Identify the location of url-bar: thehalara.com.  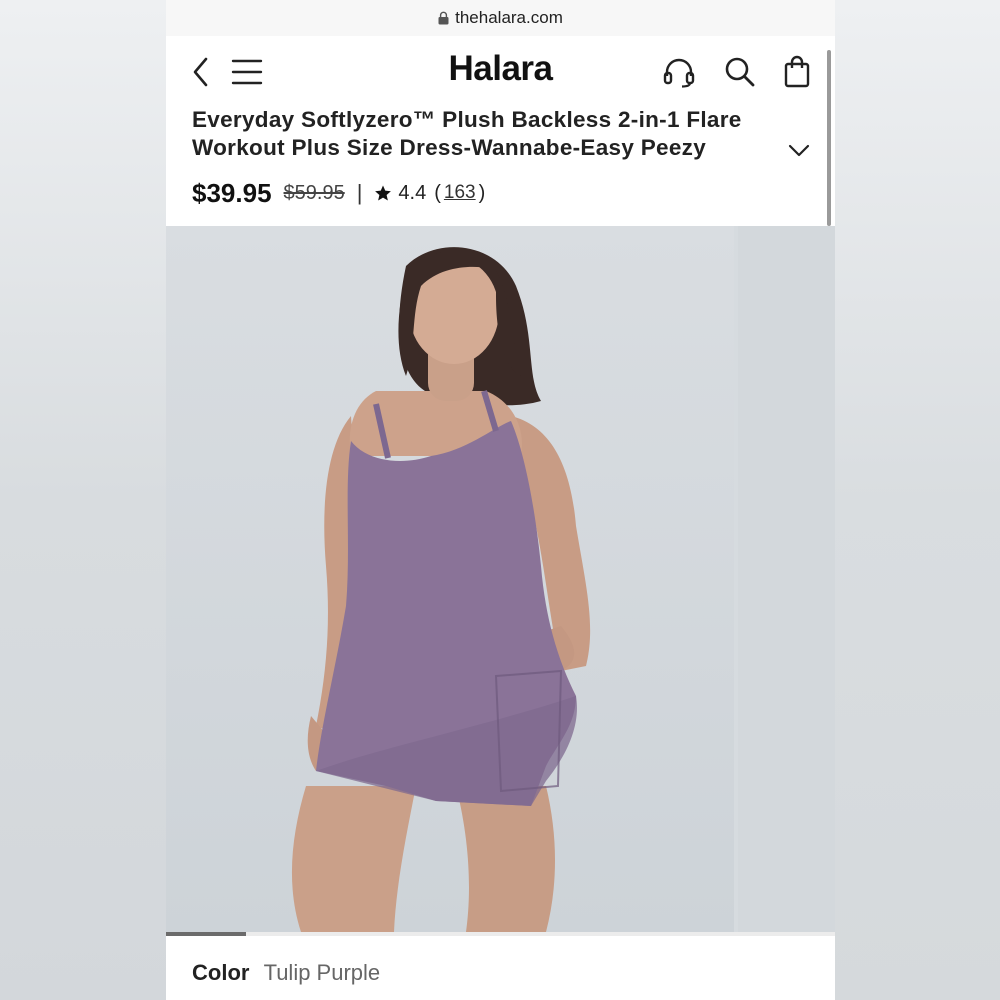
(500, 18).